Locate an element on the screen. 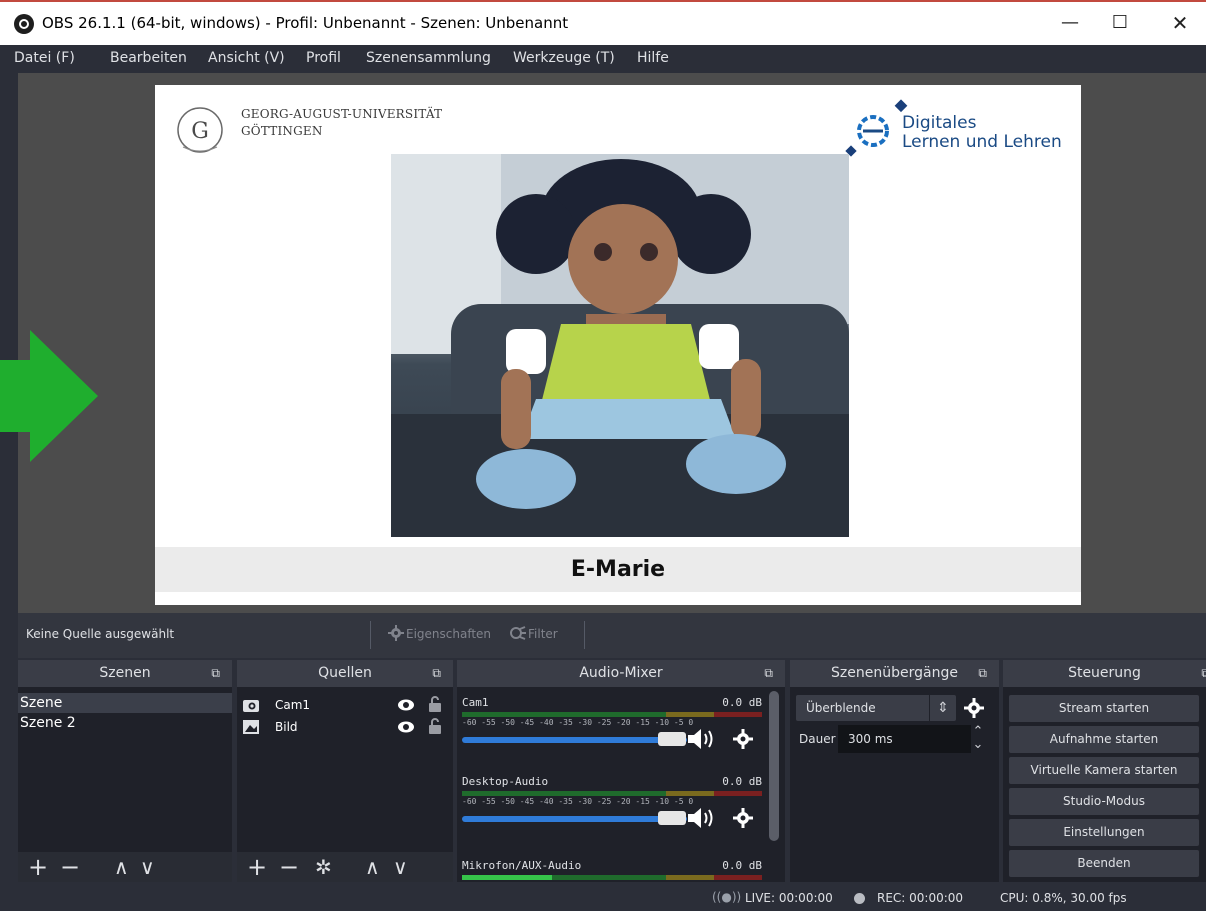 Image resolution: width=1206 pixels, height=911 pixels. properties-button: Eigenschaften is located at coordinates (439, 633).